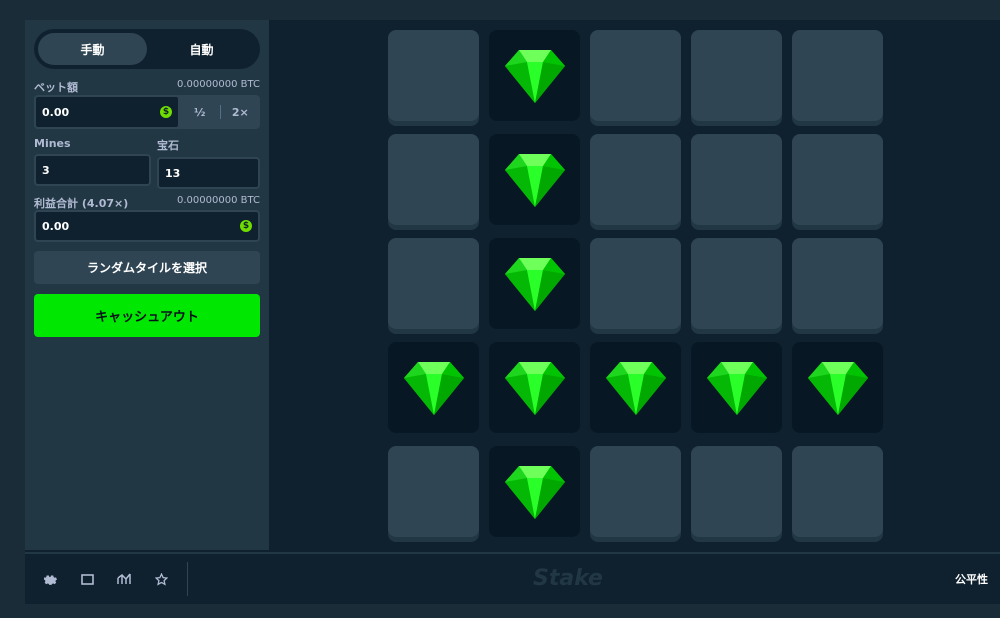  What do you see at coordinates (92, 49) in the screenshot?
I see `manual-mode-tab: 手動` at bounding box center [92, 49].